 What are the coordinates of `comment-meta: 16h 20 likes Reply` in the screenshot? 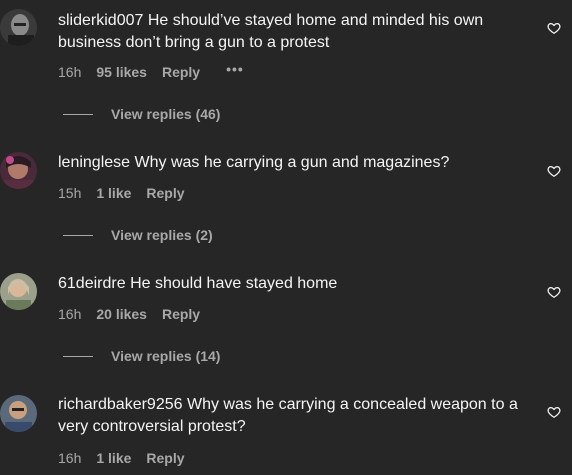 It's located at (297, 314).